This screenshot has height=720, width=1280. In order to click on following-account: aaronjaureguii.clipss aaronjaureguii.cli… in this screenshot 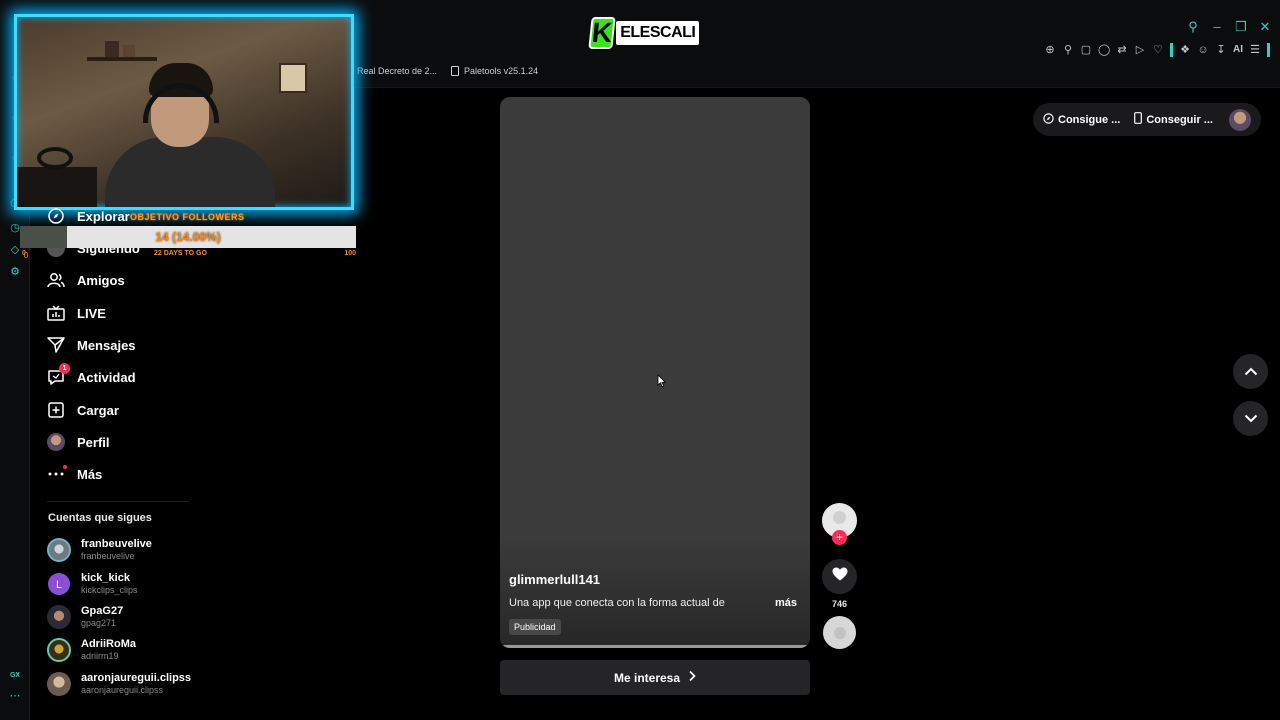, I will do `click(147, 685)`.